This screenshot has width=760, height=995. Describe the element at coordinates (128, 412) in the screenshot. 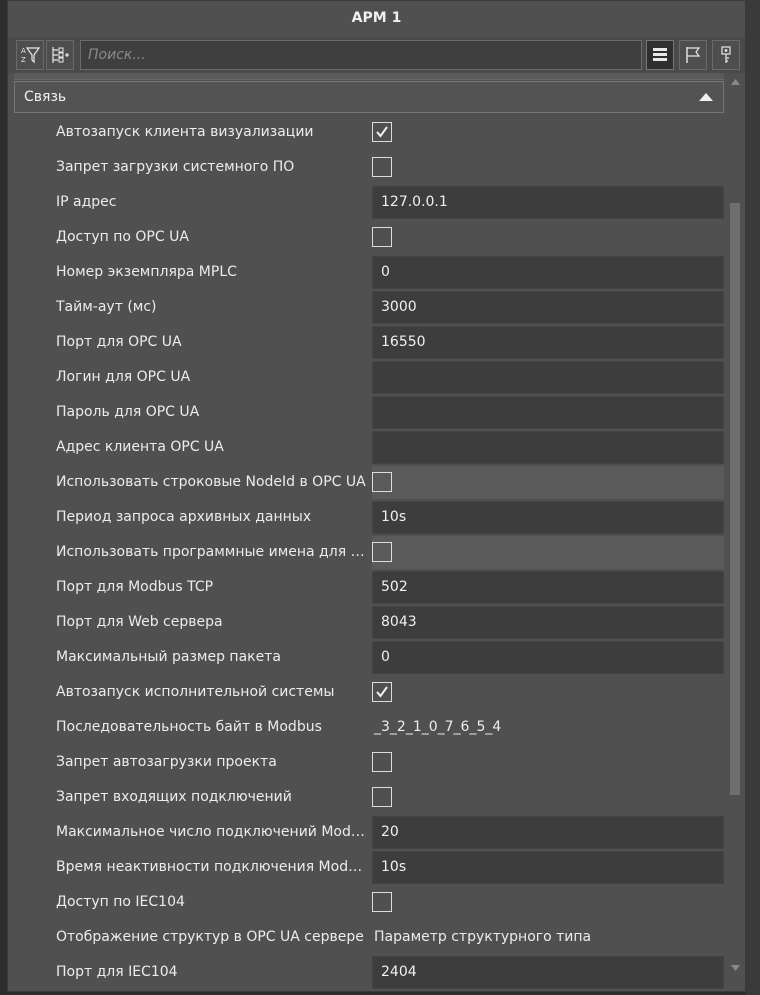

I see `property-label: Пароль для OPC UA` at that location.